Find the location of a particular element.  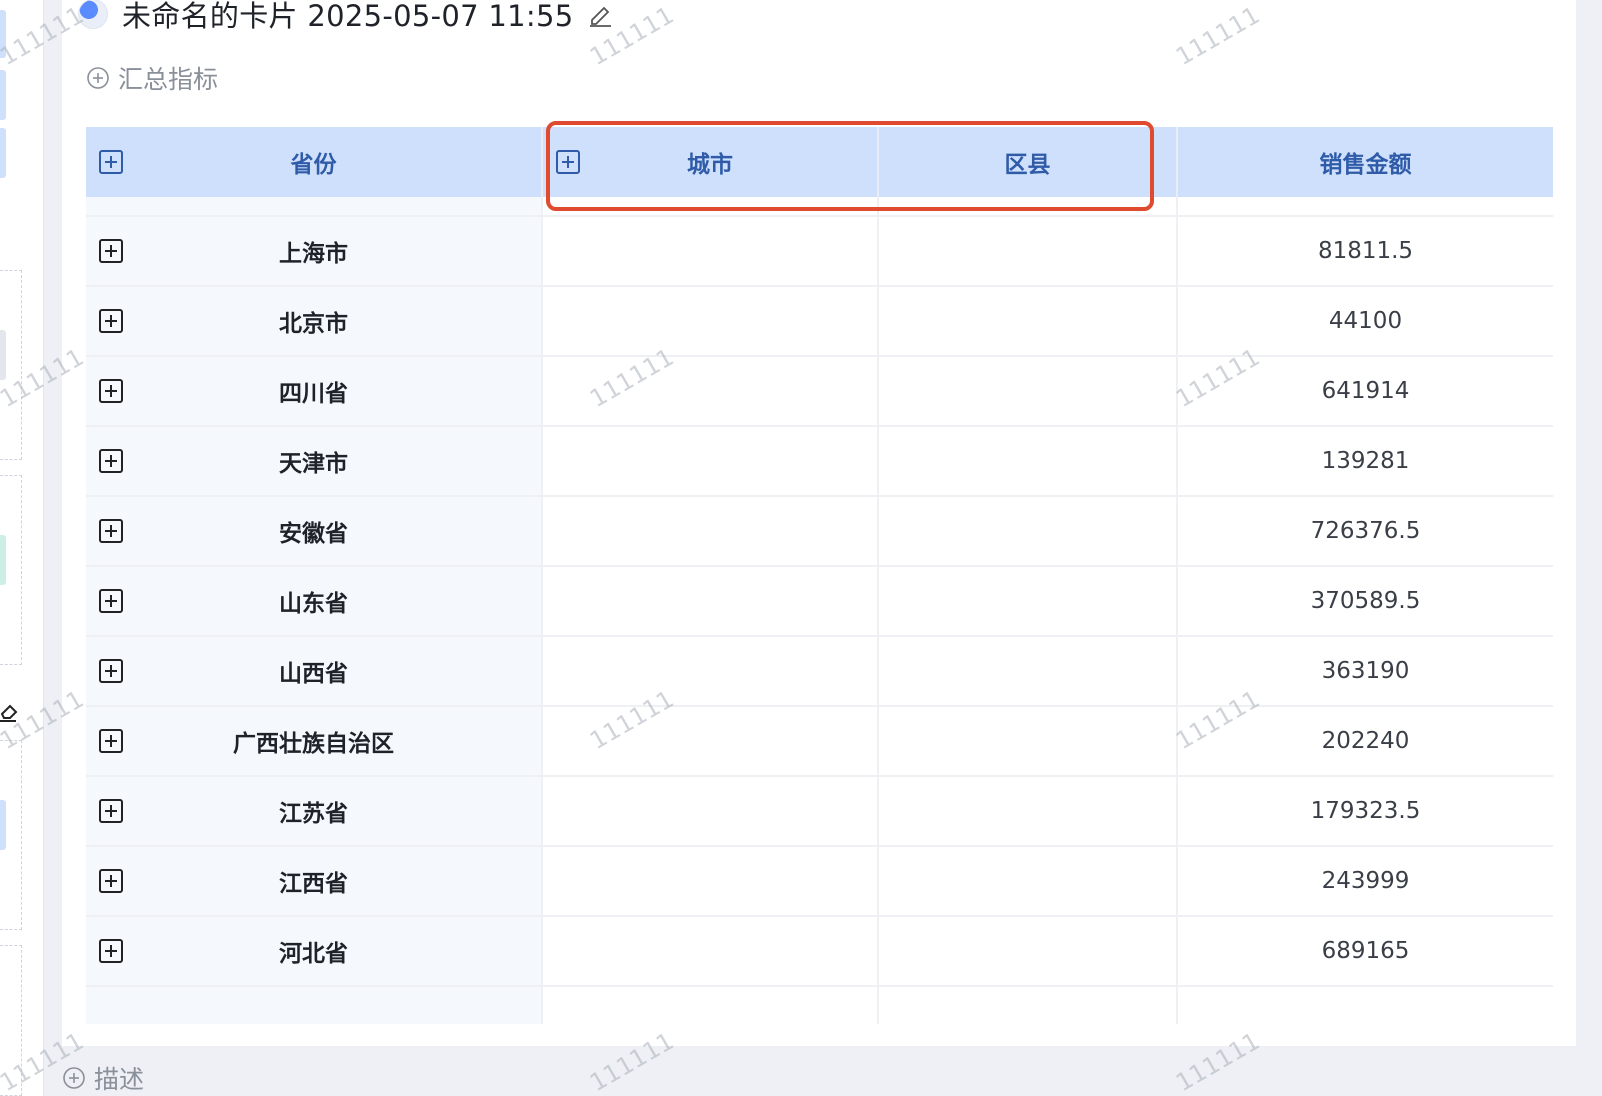

sales-cell: 243999 is located at coordinates (1365, 881).